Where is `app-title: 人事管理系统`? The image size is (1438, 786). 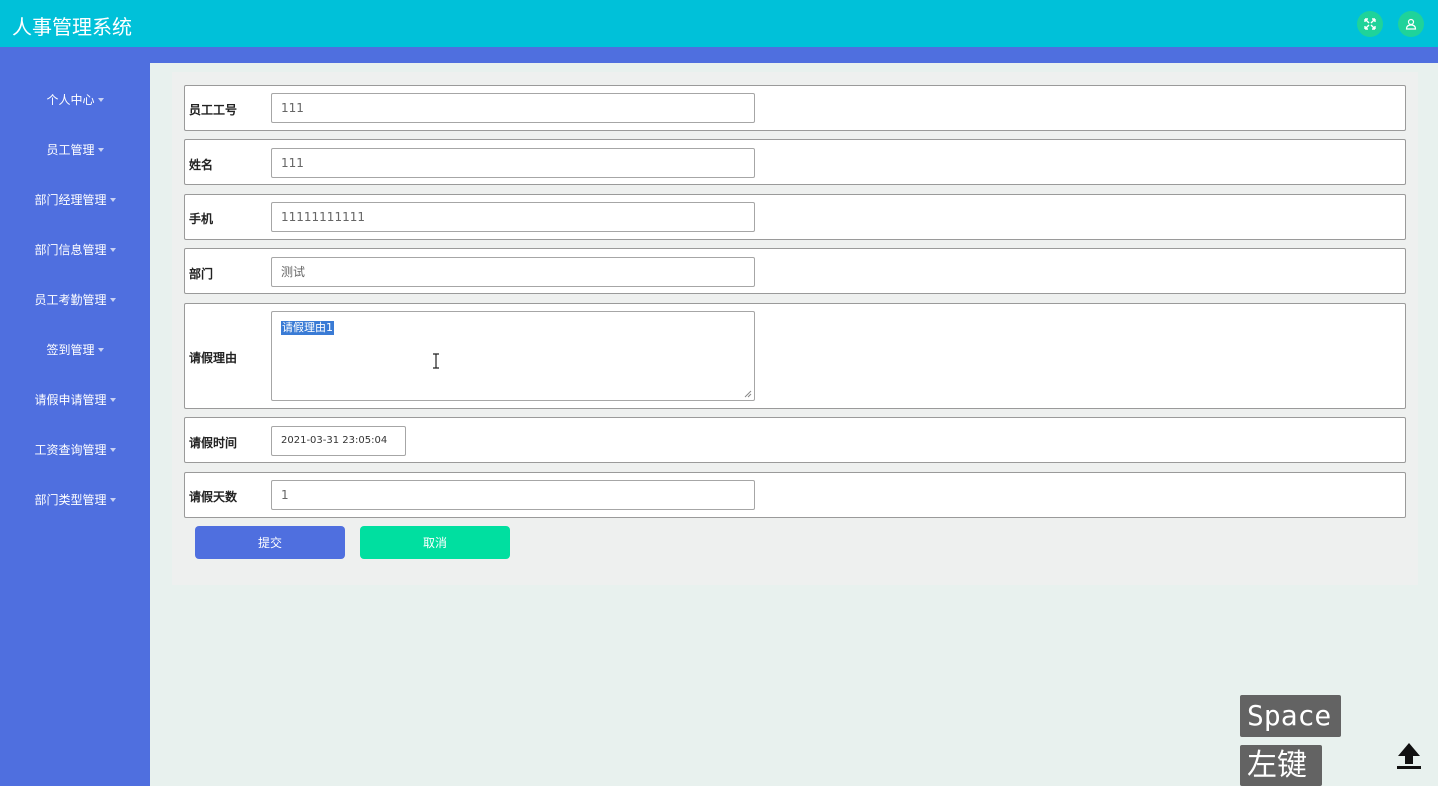 app-title: 人事管理系统 is located at coordinates (72, 27).